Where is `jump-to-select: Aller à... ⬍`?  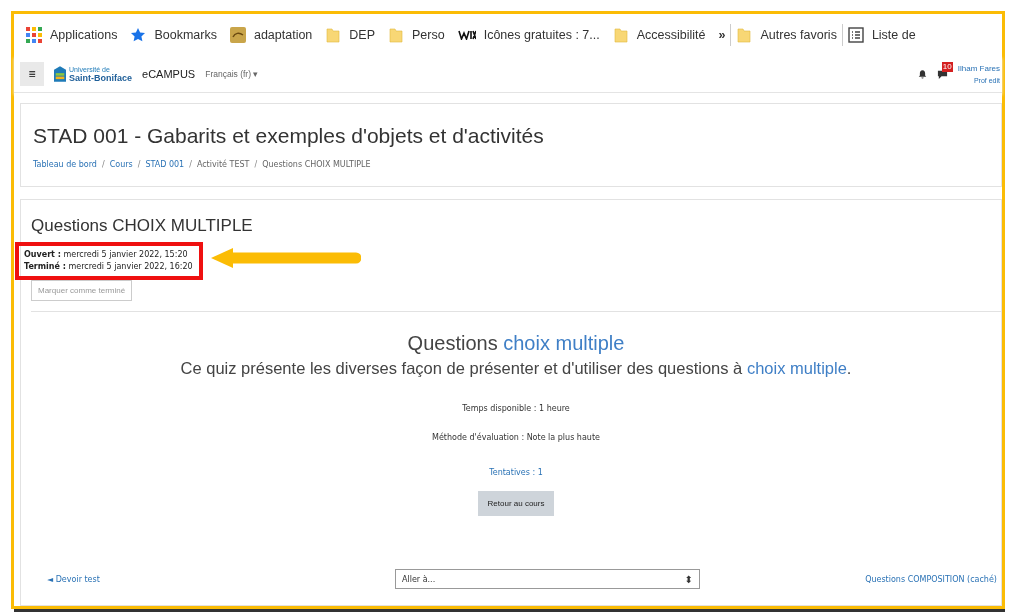 jump-to-select: Aller à... ⬍ is located at coordinates (547, 579).